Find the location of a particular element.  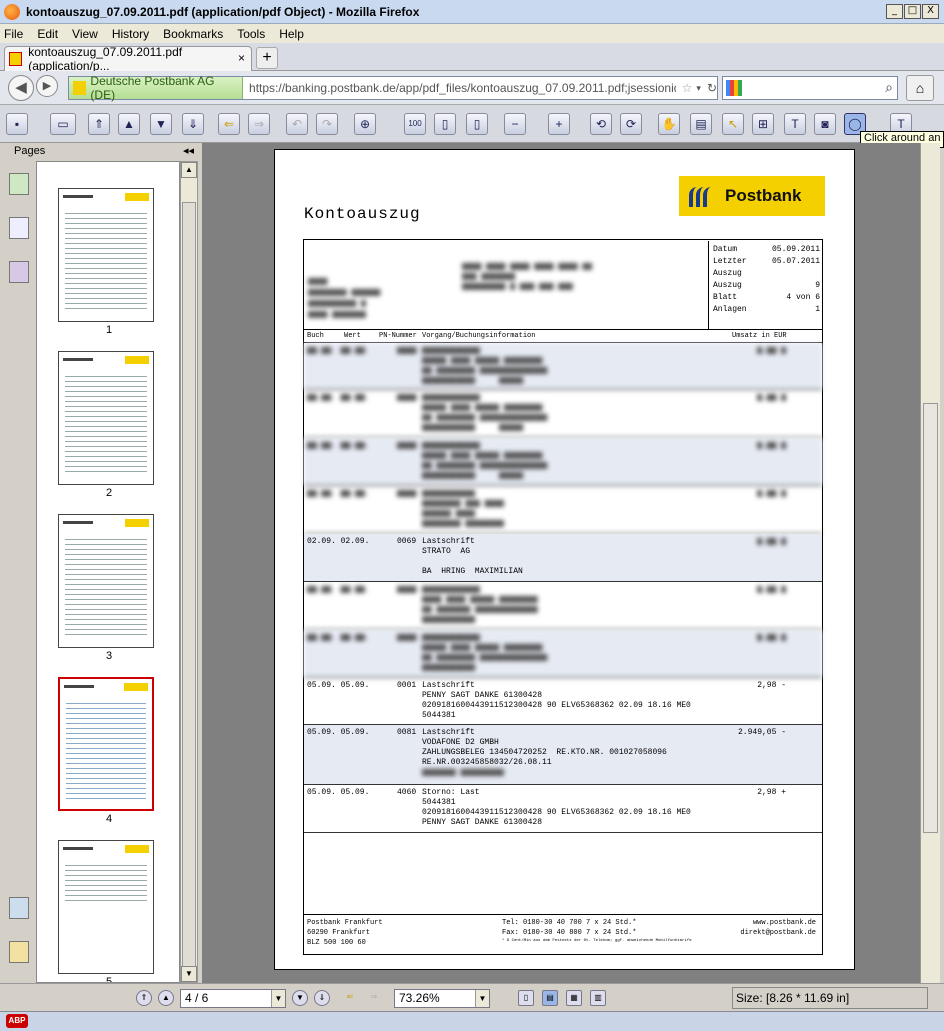

url-dropdown-icon: ▾ is located at coordinates (698, 88).